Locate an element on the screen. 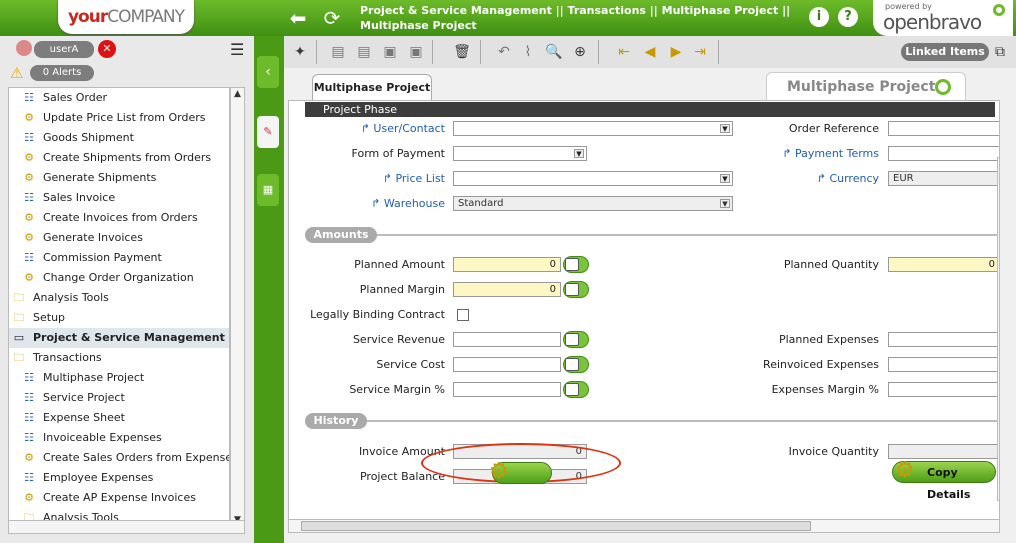 The image size is (1016, 543). help-button: ? is located at coordinates (848, 17).